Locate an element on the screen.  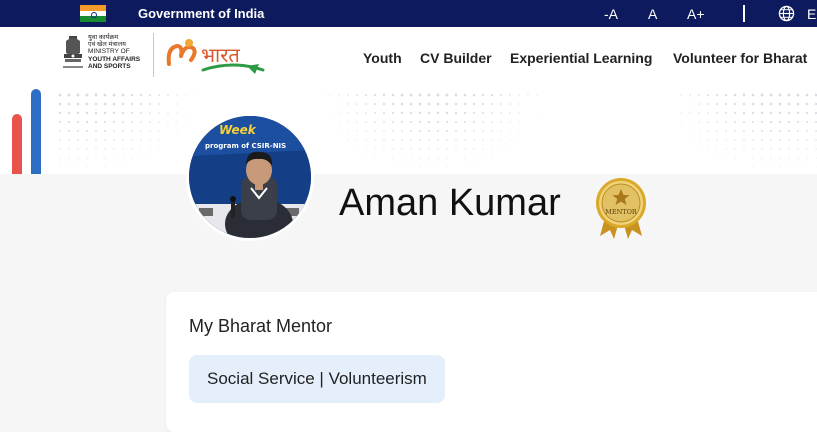
mentor-badge-text: MENTOR is located at coordinates (621, 212).